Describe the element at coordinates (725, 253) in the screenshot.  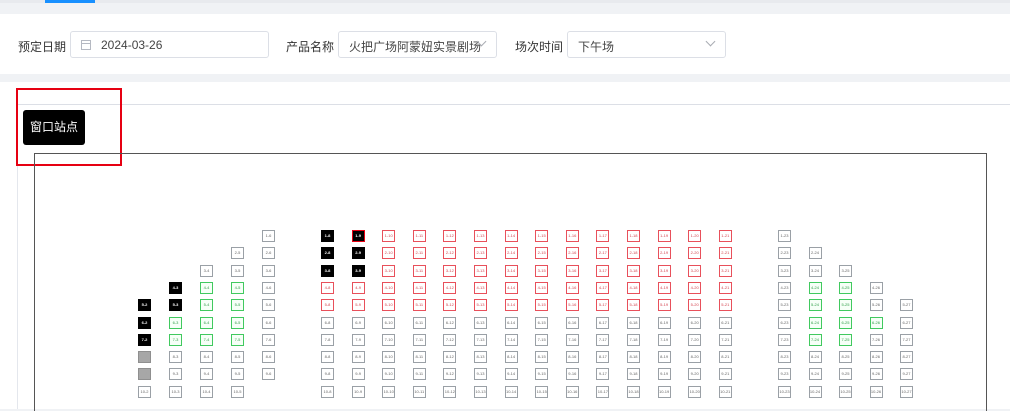
I see `seat: 2-21` at that location.